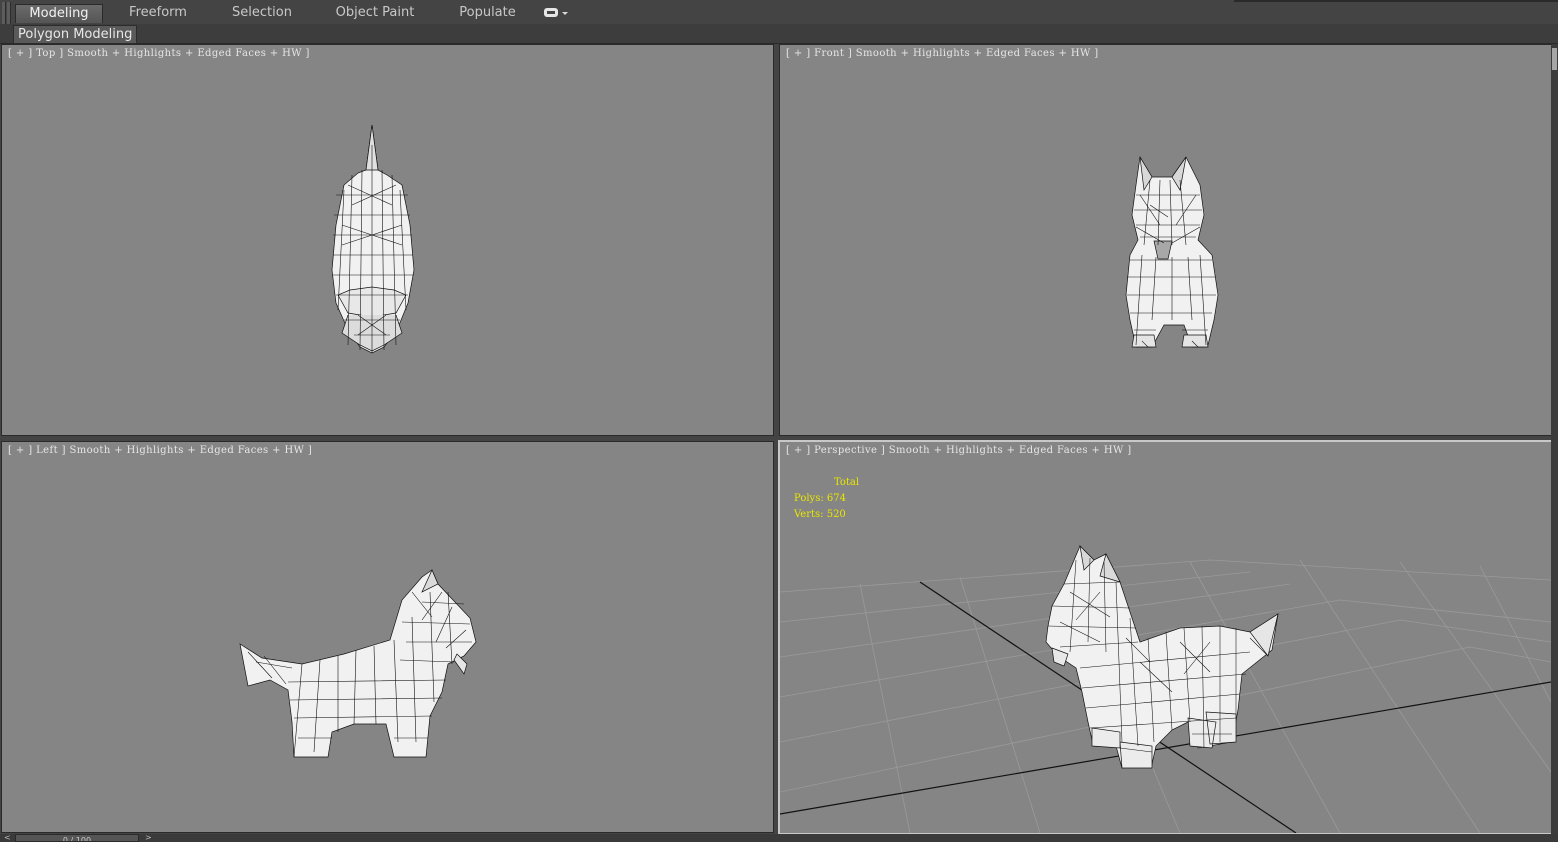 This screenshot has width=1558, height=842. I want to click on ribbon-options-icon, so click(557, 13).